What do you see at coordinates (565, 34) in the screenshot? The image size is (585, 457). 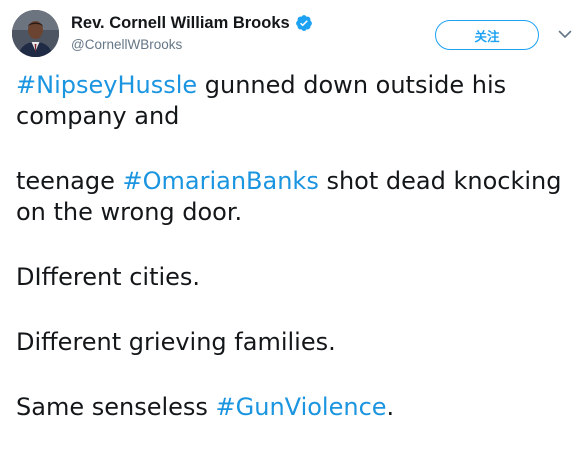 I see `chevron-down-icon` at bounding box center [565, 34].